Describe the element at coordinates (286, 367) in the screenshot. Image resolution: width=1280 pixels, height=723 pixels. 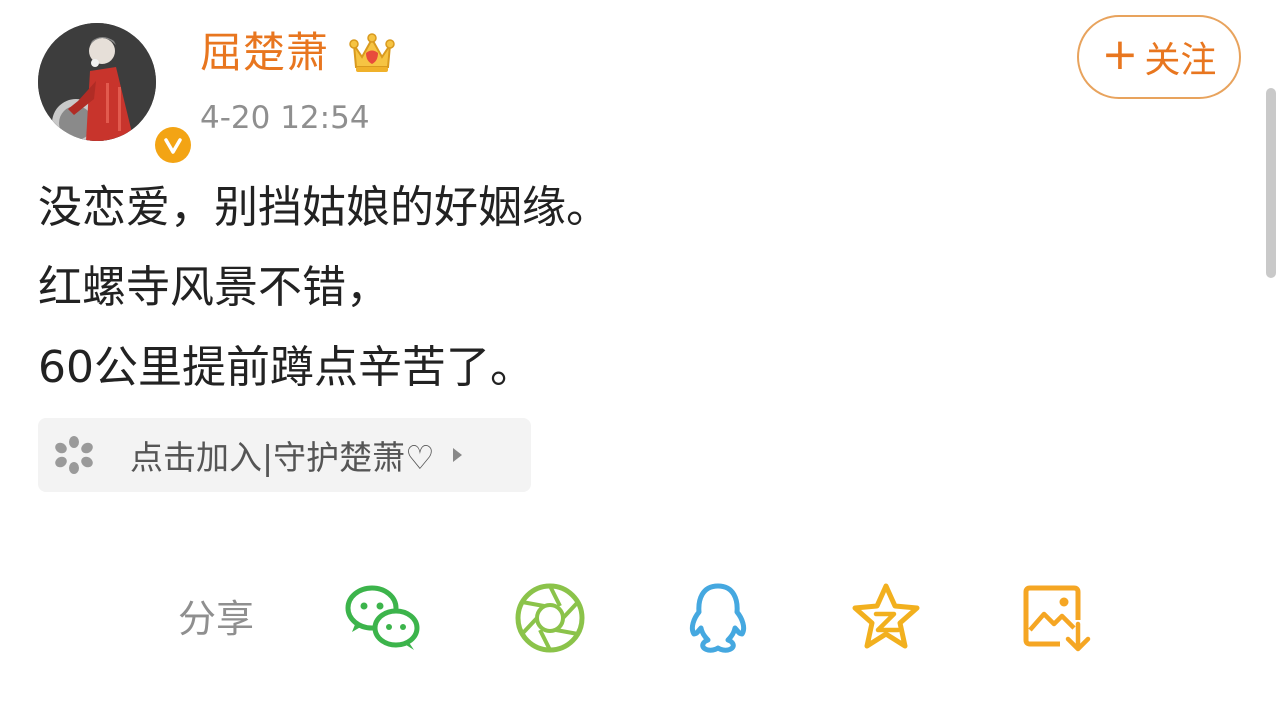
I see `post-line: 60公里提前蹲点辛苦了。` at that location.